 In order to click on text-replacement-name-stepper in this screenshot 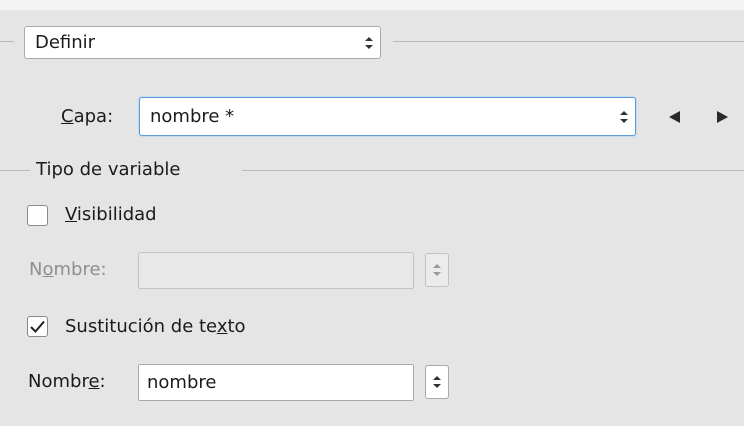, I will do `click(437, 382)`.